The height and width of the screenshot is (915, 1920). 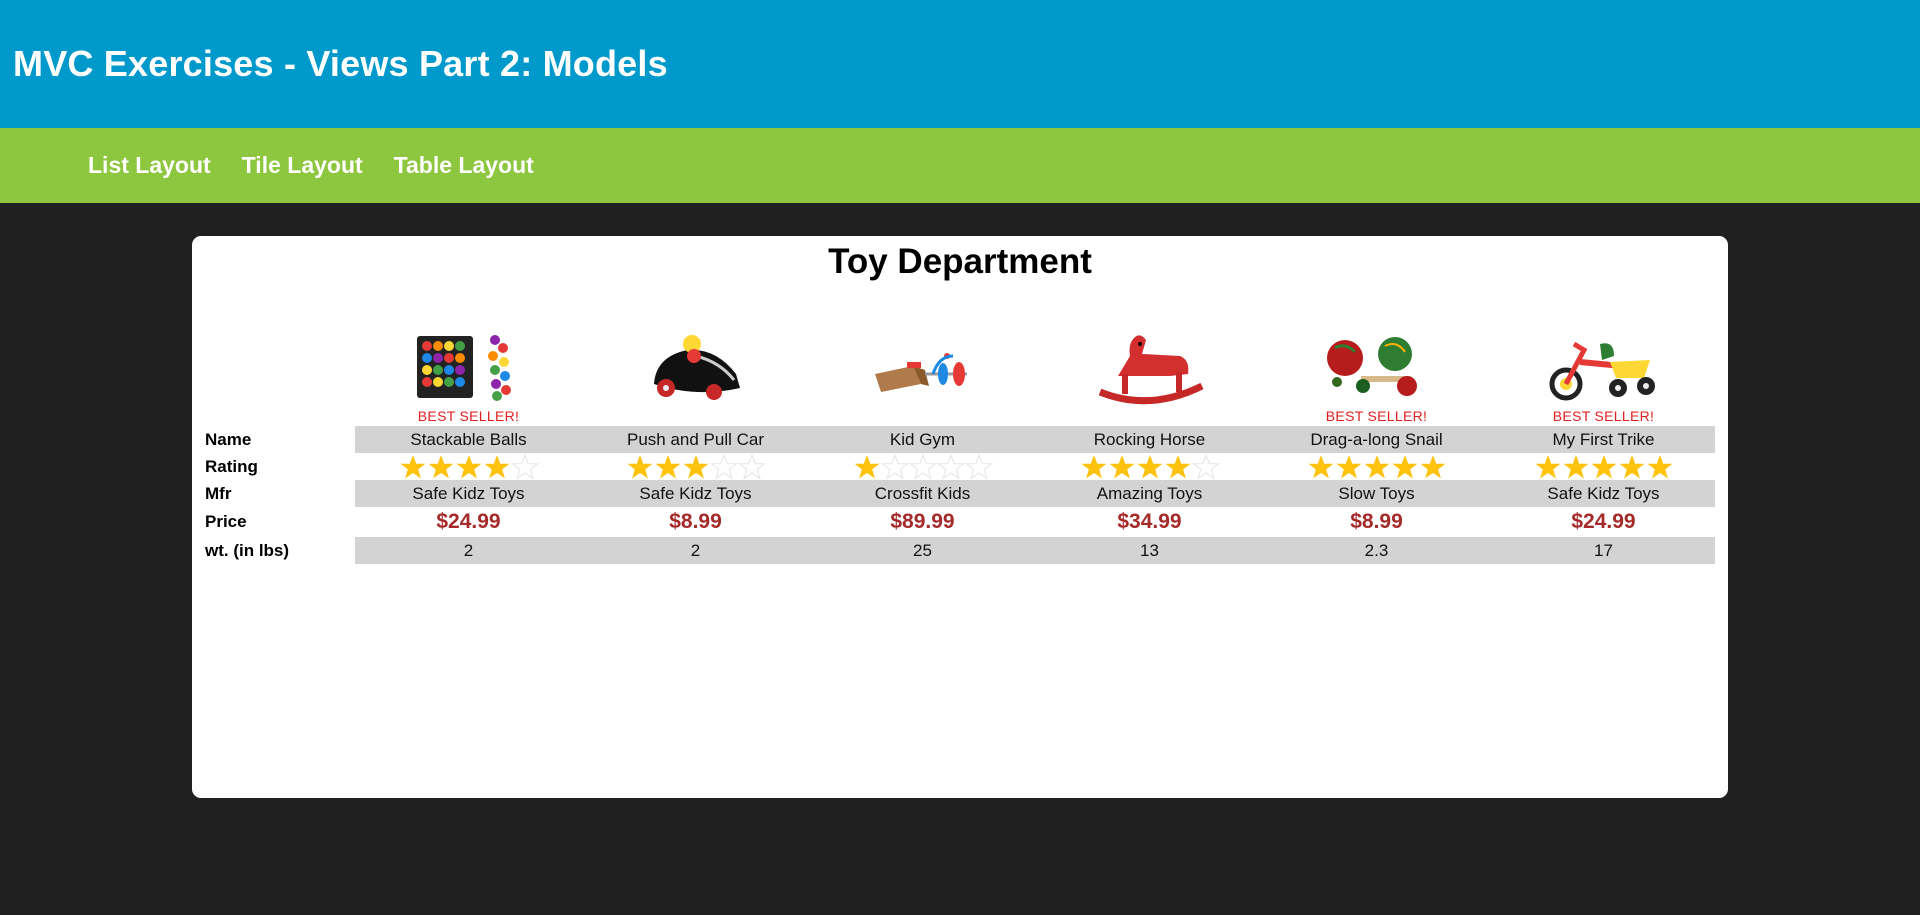 What do you see at coordinates (464, 165) in the screenshot?
I see `nav-table-layout: Table Layout` at bounding box center [464, 165].